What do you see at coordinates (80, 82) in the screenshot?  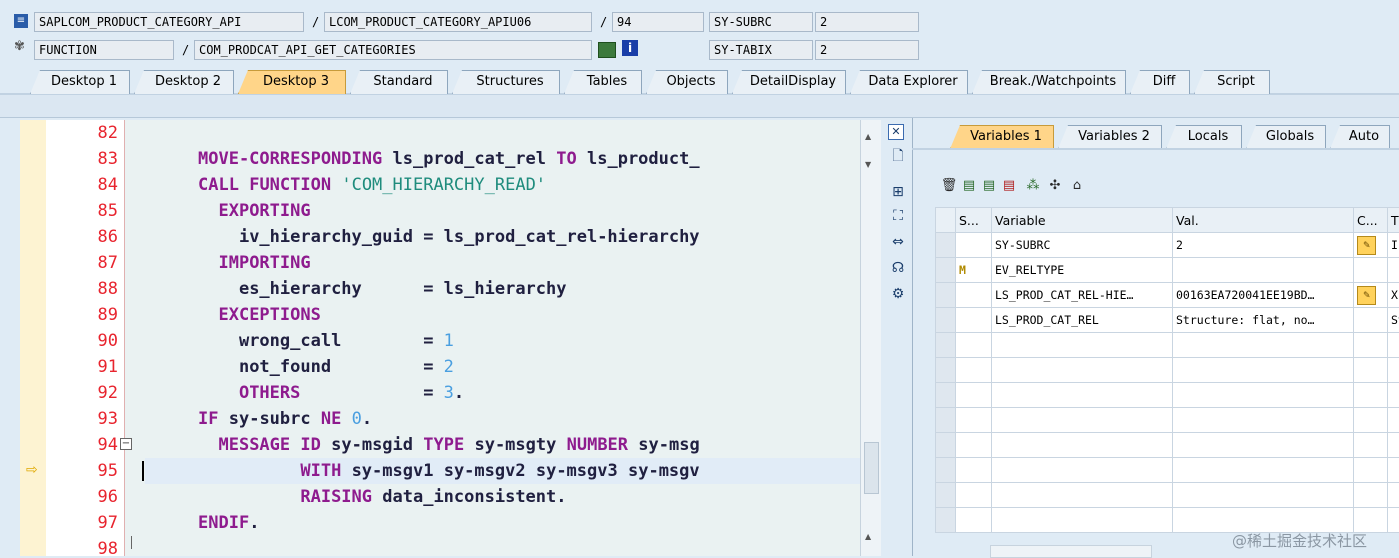 I see `tab-desktop-1: Desktop 1` at bounding box center [80, 82].